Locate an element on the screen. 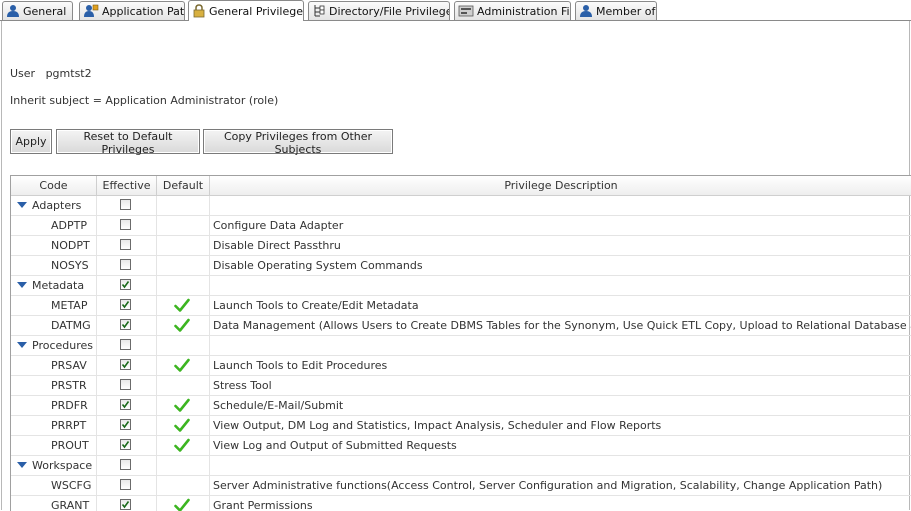  header-code: Code is located at coordinates (54, 185).